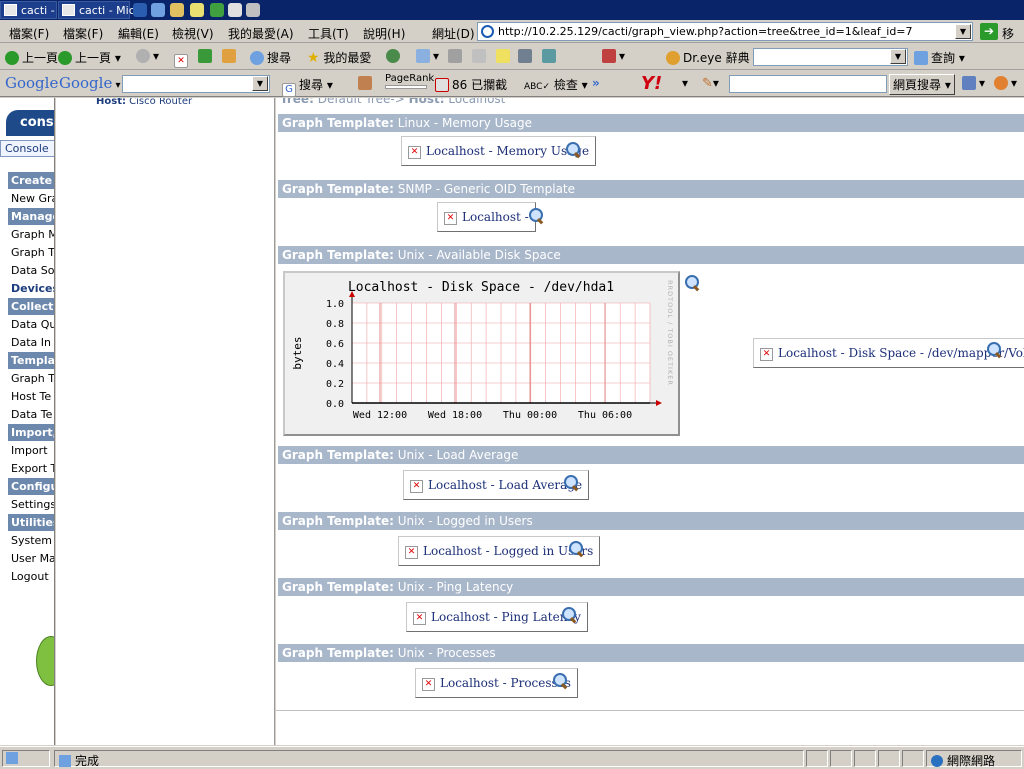 The image size is (1024, 769). Describe the element at coordinates (939, 57) in the screenshot. I see `query-button: 查詢 ▾` at that location.